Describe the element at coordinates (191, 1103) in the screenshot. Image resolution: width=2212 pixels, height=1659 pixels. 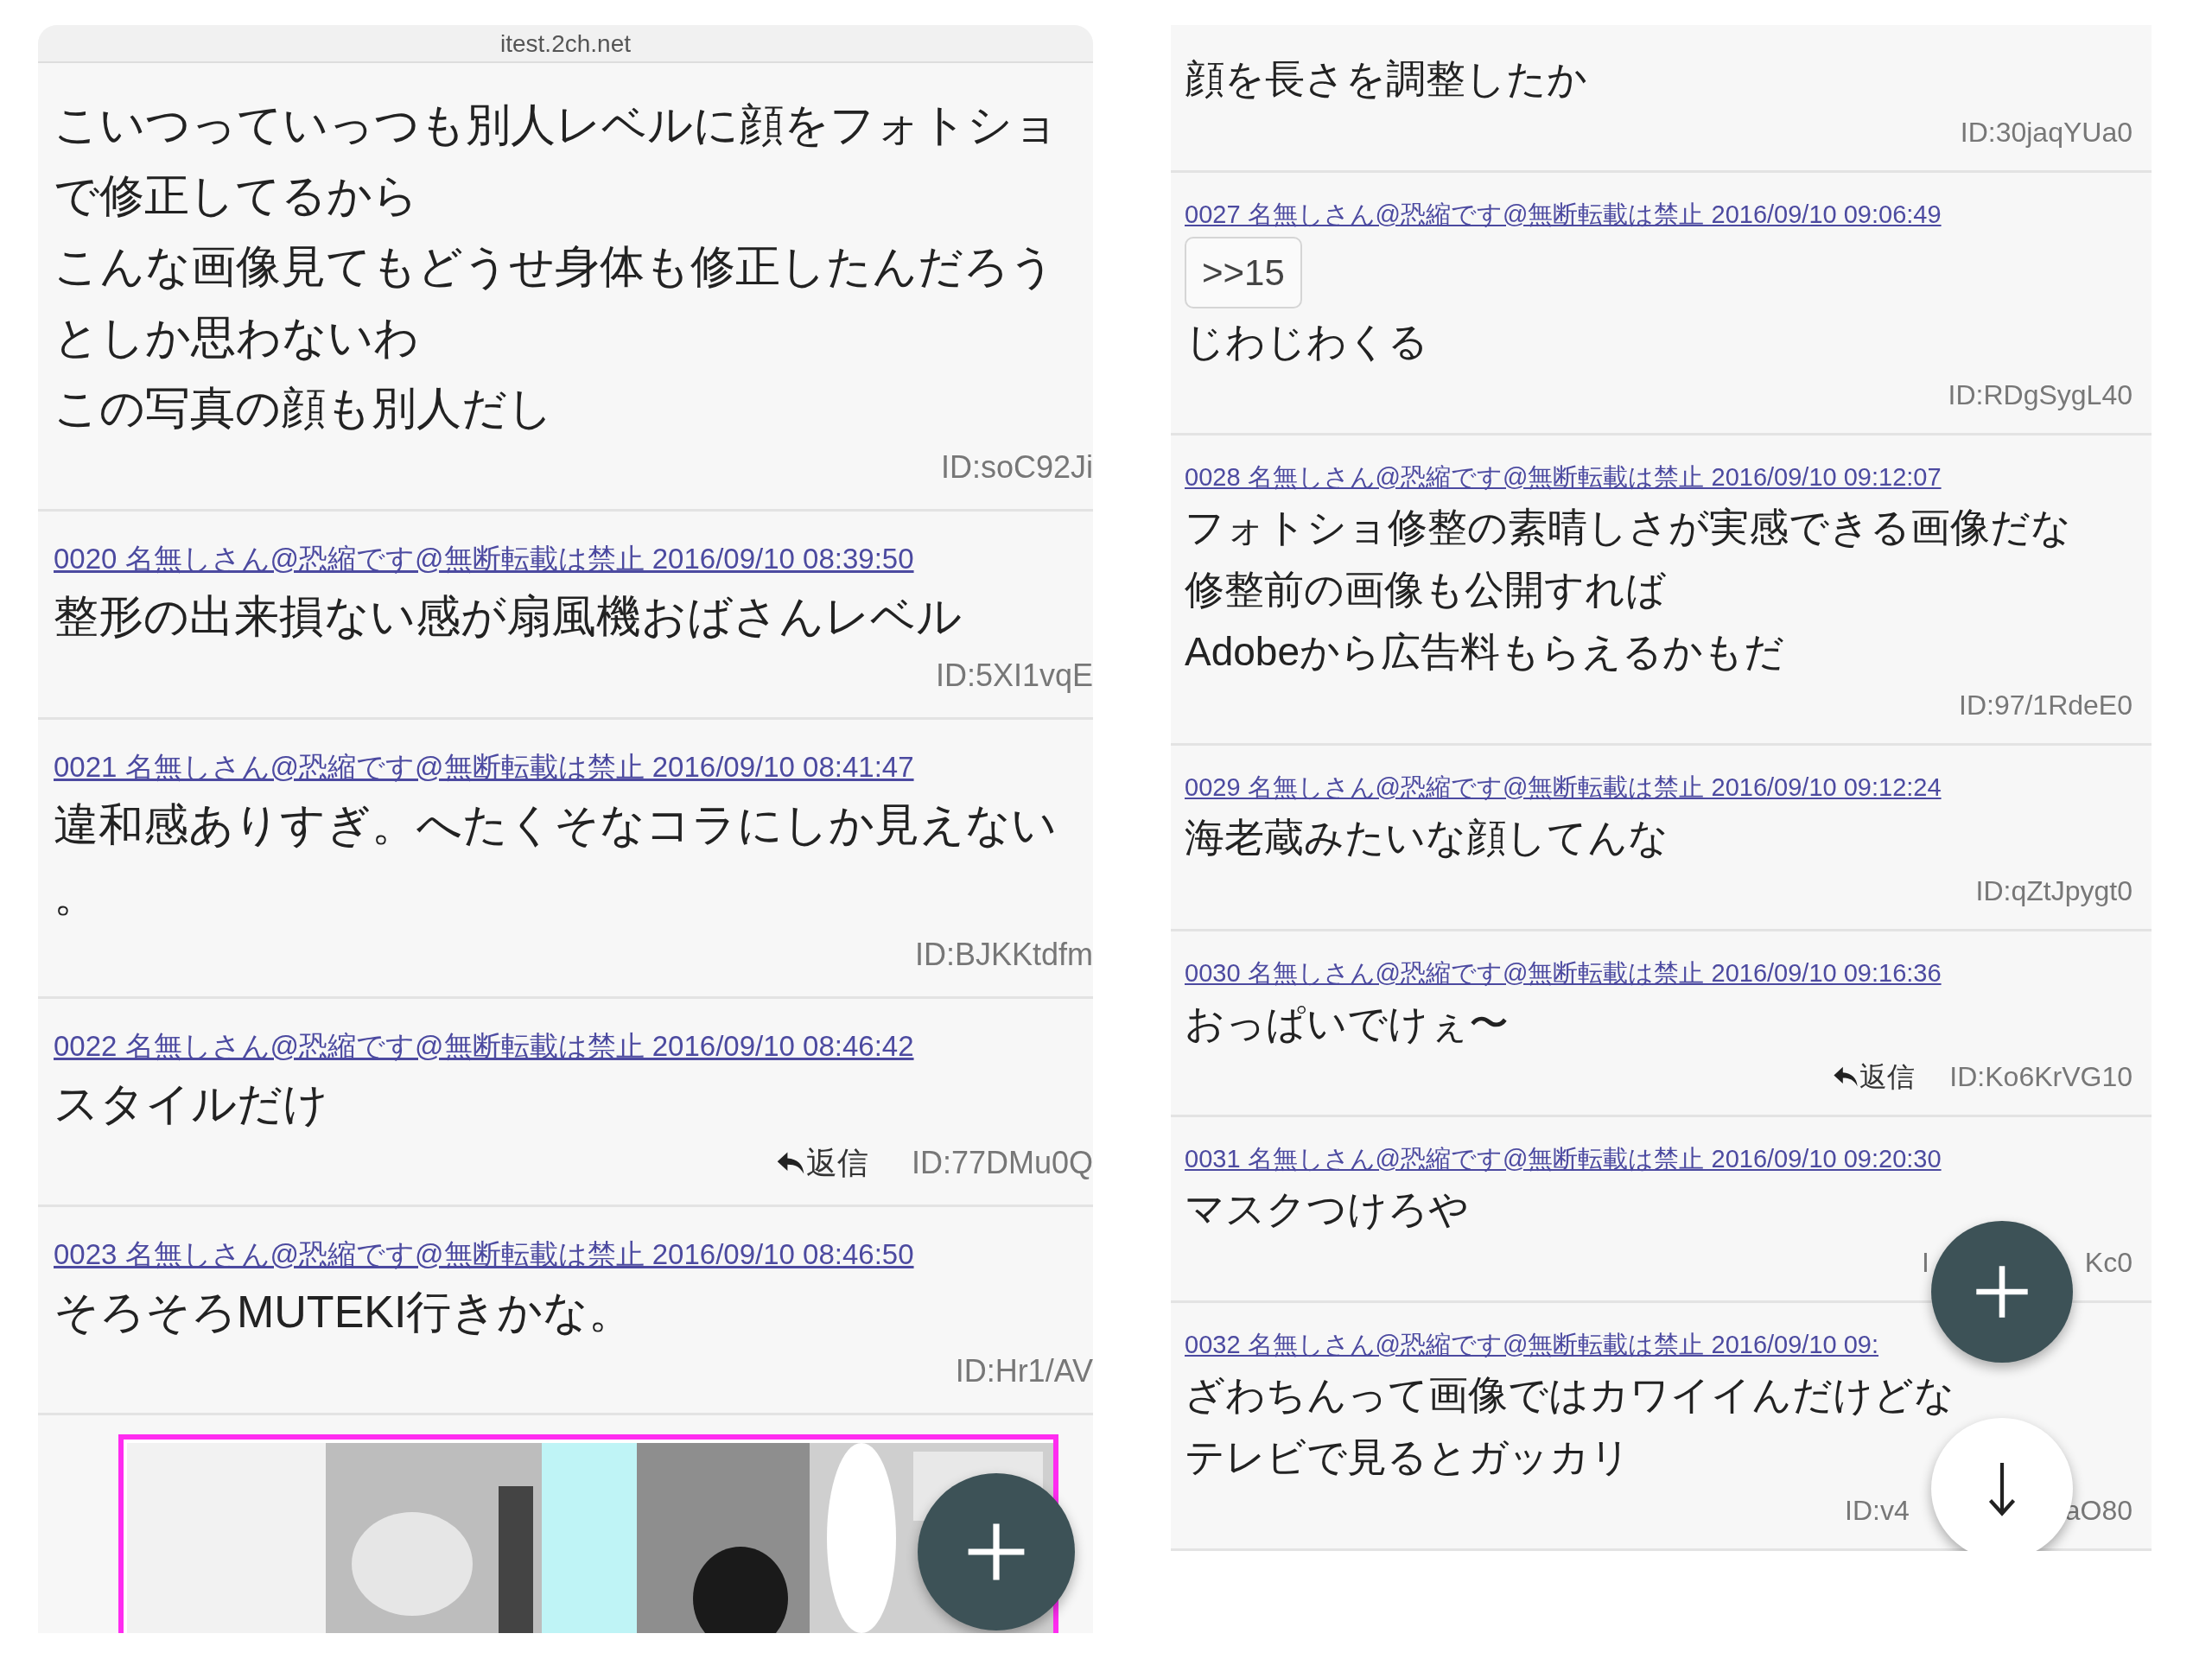
I see `post-text: スタイルだけ` at that location.